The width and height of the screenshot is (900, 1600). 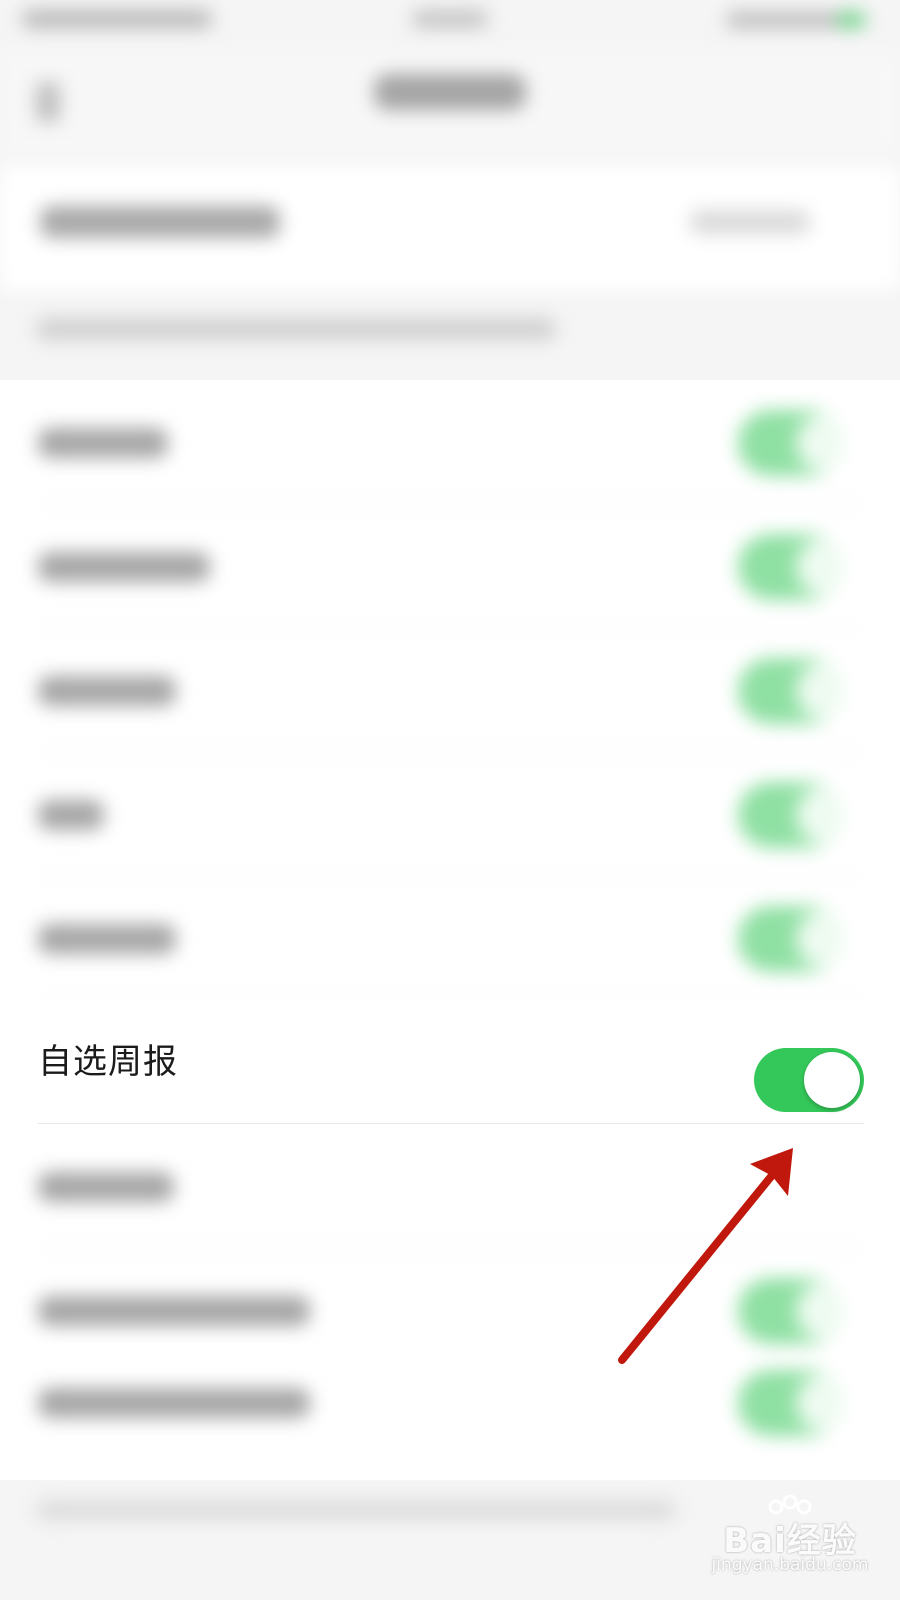 I want to click on toggle-knob, so click(x=832, y=1080).